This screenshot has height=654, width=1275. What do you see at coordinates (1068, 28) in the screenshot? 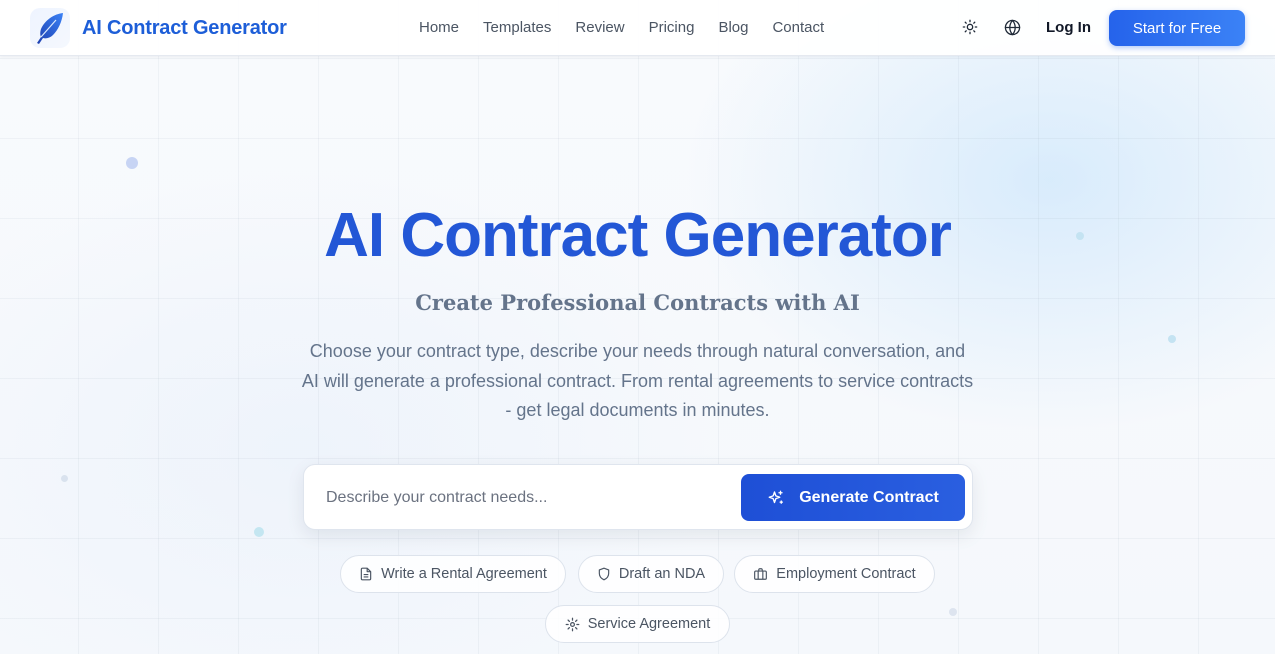
I see `login-link: Log In` at bounding box center [1068, 28].